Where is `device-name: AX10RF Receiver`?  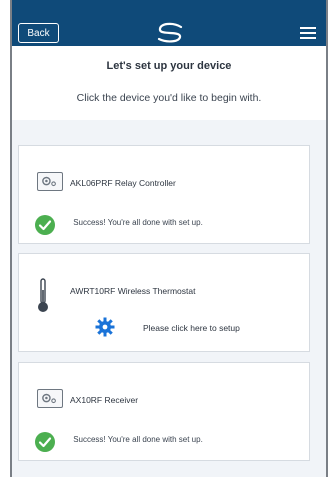 device-name: AX10RF Receiver is located at coordinates (104, 400).